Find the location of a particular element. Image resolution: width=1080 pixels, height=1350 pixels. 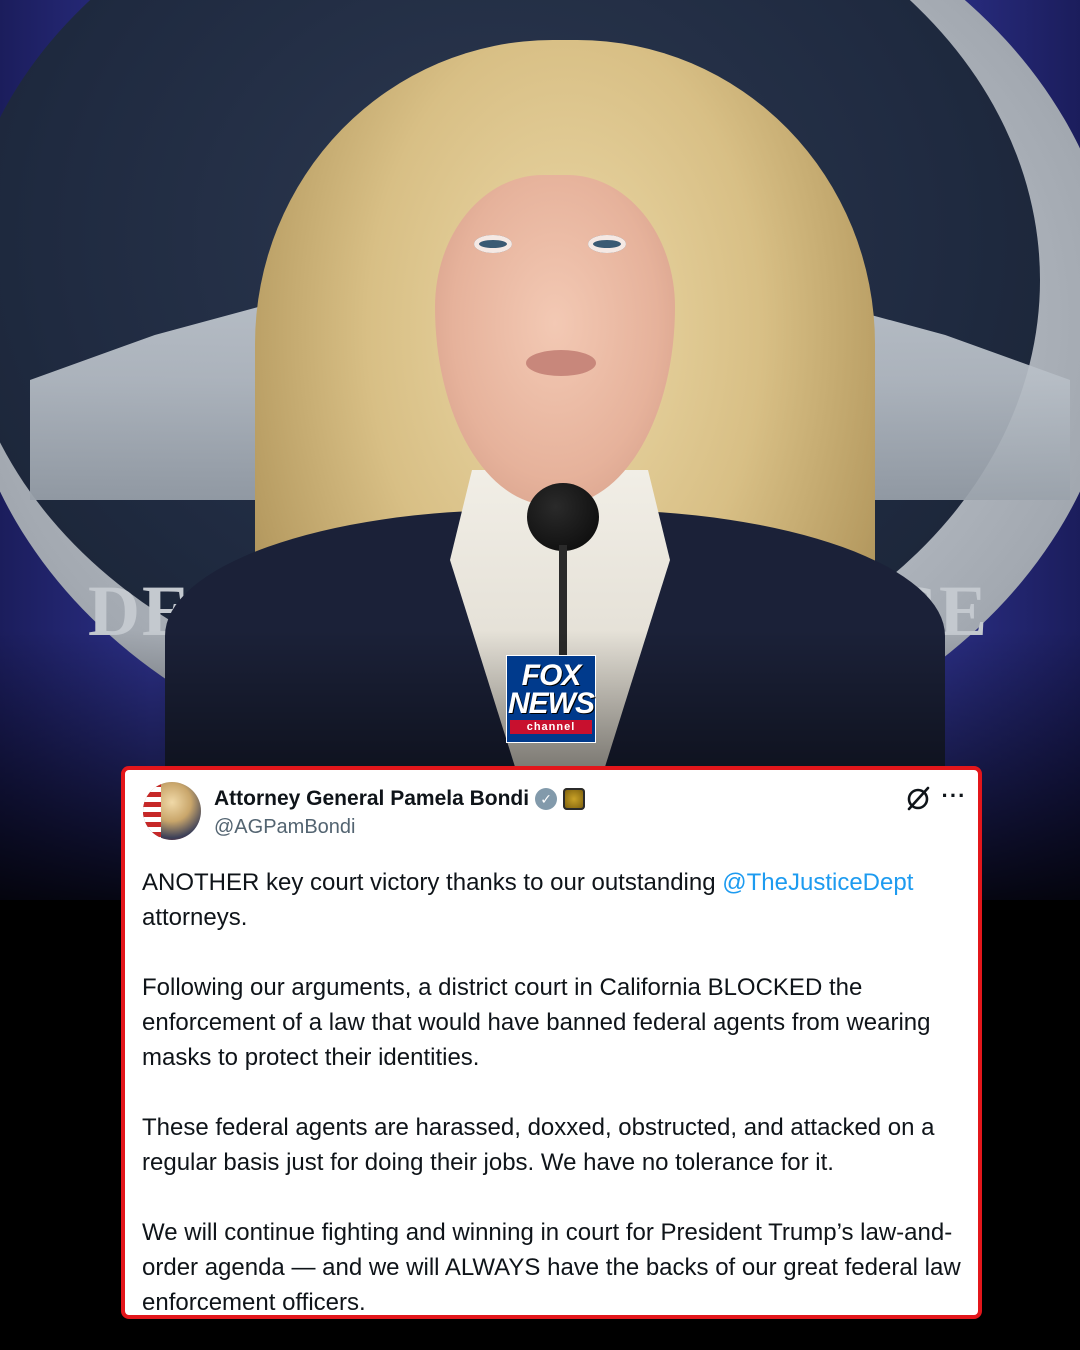

avatar is located at coordinates (172, 811).